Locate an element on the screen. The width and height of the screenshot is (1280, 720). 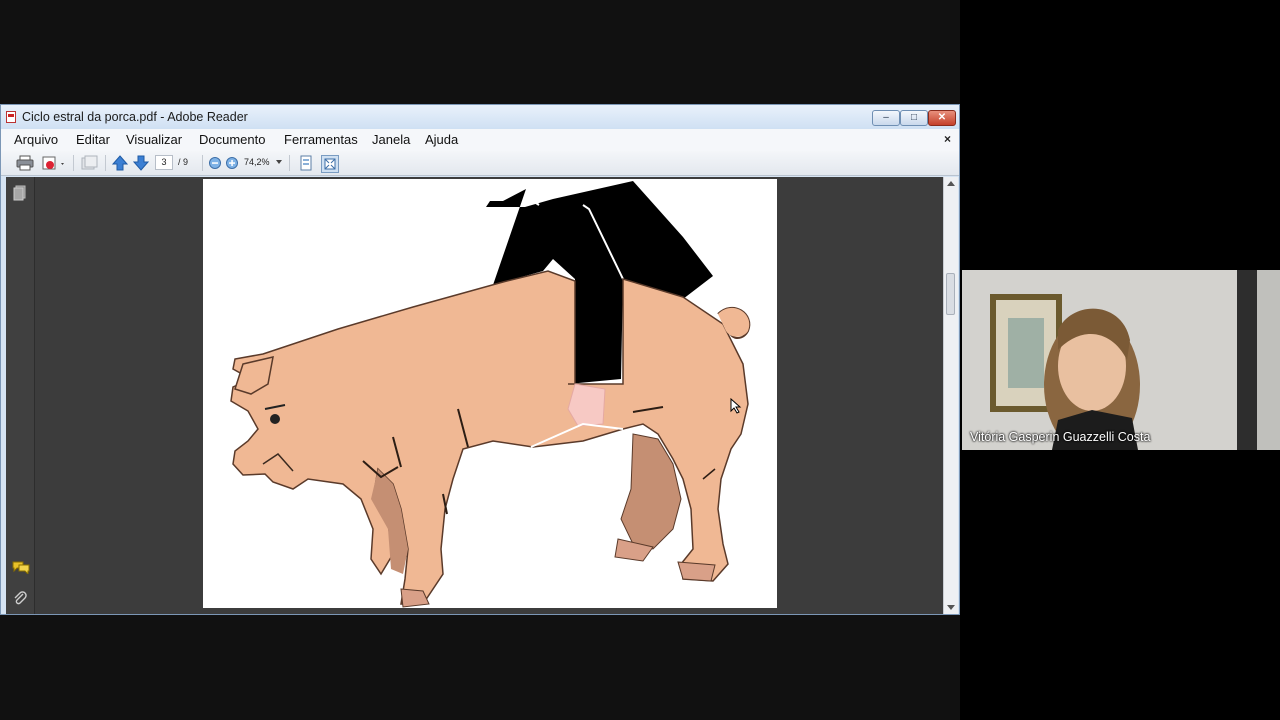
scroll-down-arrow-icon is located at coordinates (951, 607).